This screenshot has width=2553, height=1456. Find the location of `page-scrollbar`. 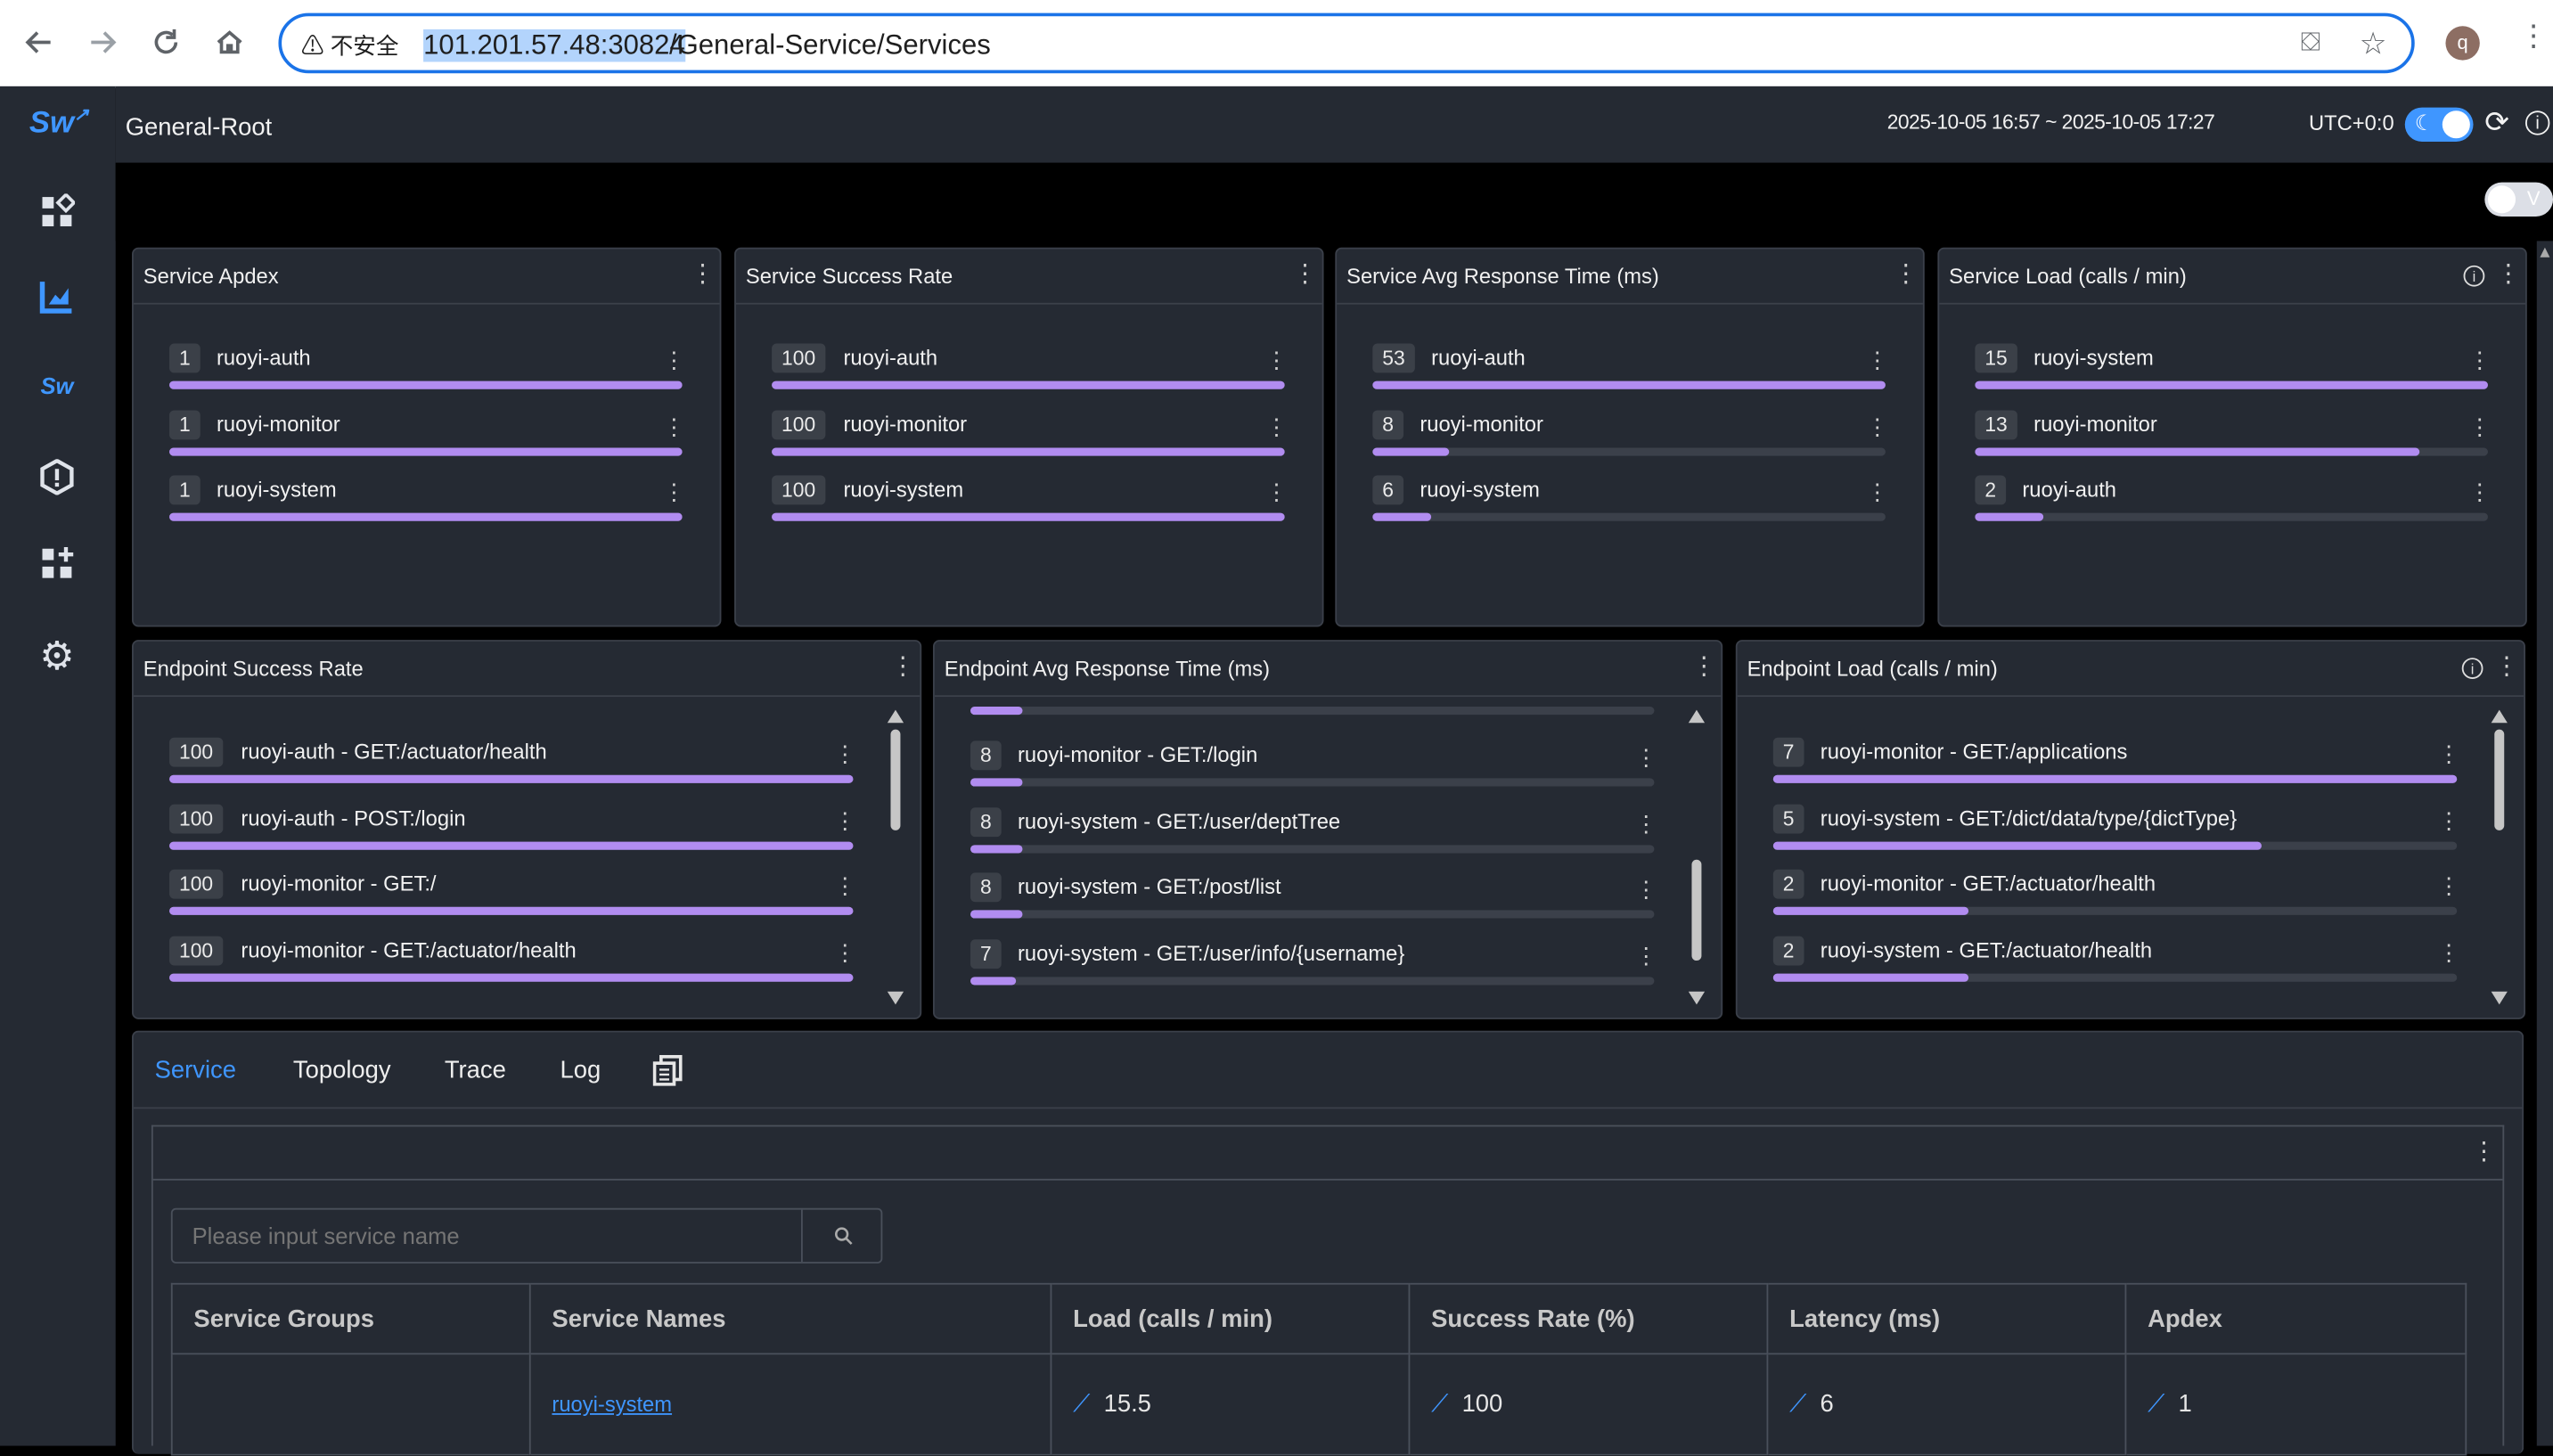

page-scrollbar is located at coordinates (2544, 843).